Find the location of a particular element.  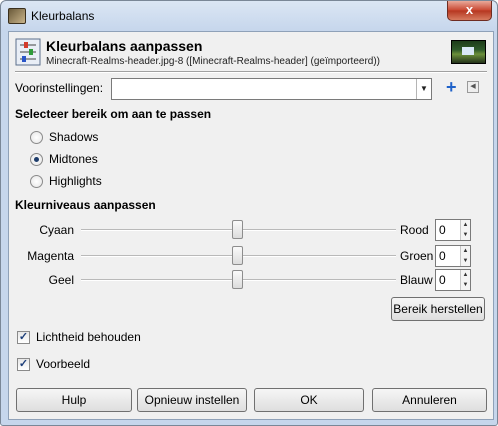

cyan-red-value: 0 is located at coordinates (442, 230).